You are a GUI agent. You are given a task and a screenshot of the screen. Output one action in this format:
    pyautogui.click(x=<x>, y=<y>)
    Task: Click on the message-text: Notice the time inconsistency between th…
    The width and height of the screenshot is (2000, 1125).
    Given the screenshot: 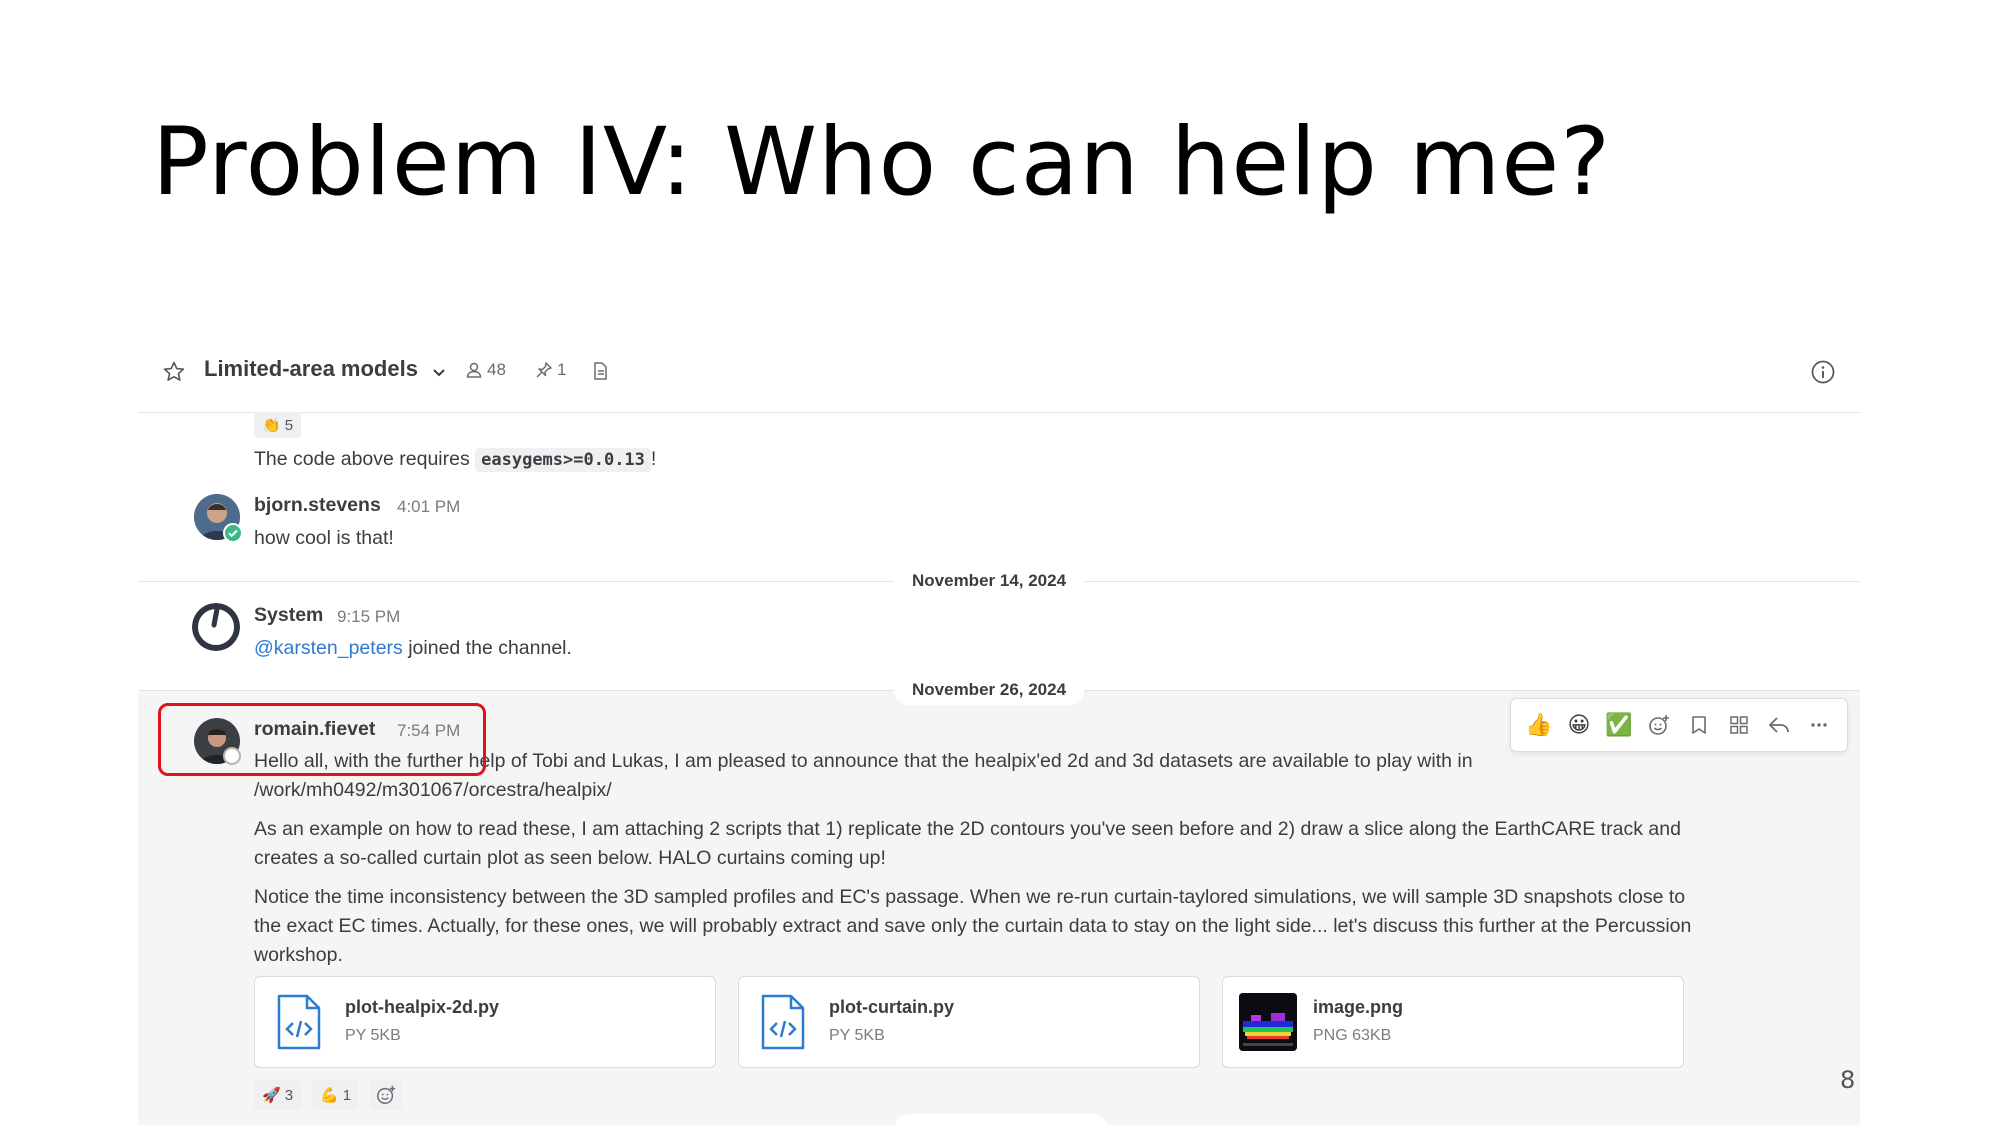 What is the action you would take?
    pyautogui.click(x=970, y=897)
    